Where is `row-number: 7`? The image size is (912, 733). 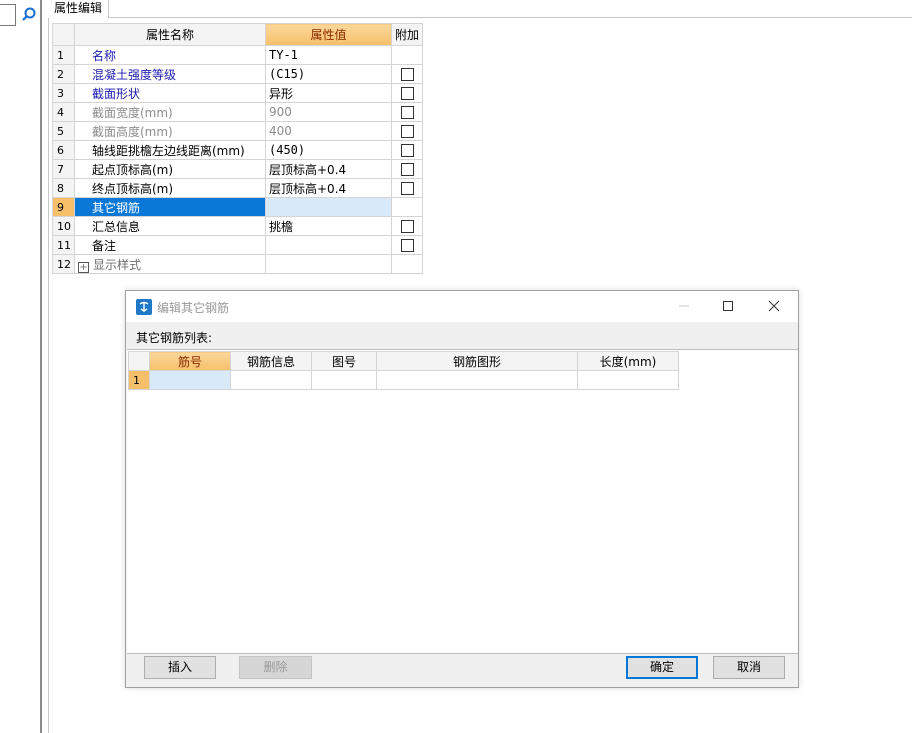 row-number: 7 is located at coordinates (63, 169).